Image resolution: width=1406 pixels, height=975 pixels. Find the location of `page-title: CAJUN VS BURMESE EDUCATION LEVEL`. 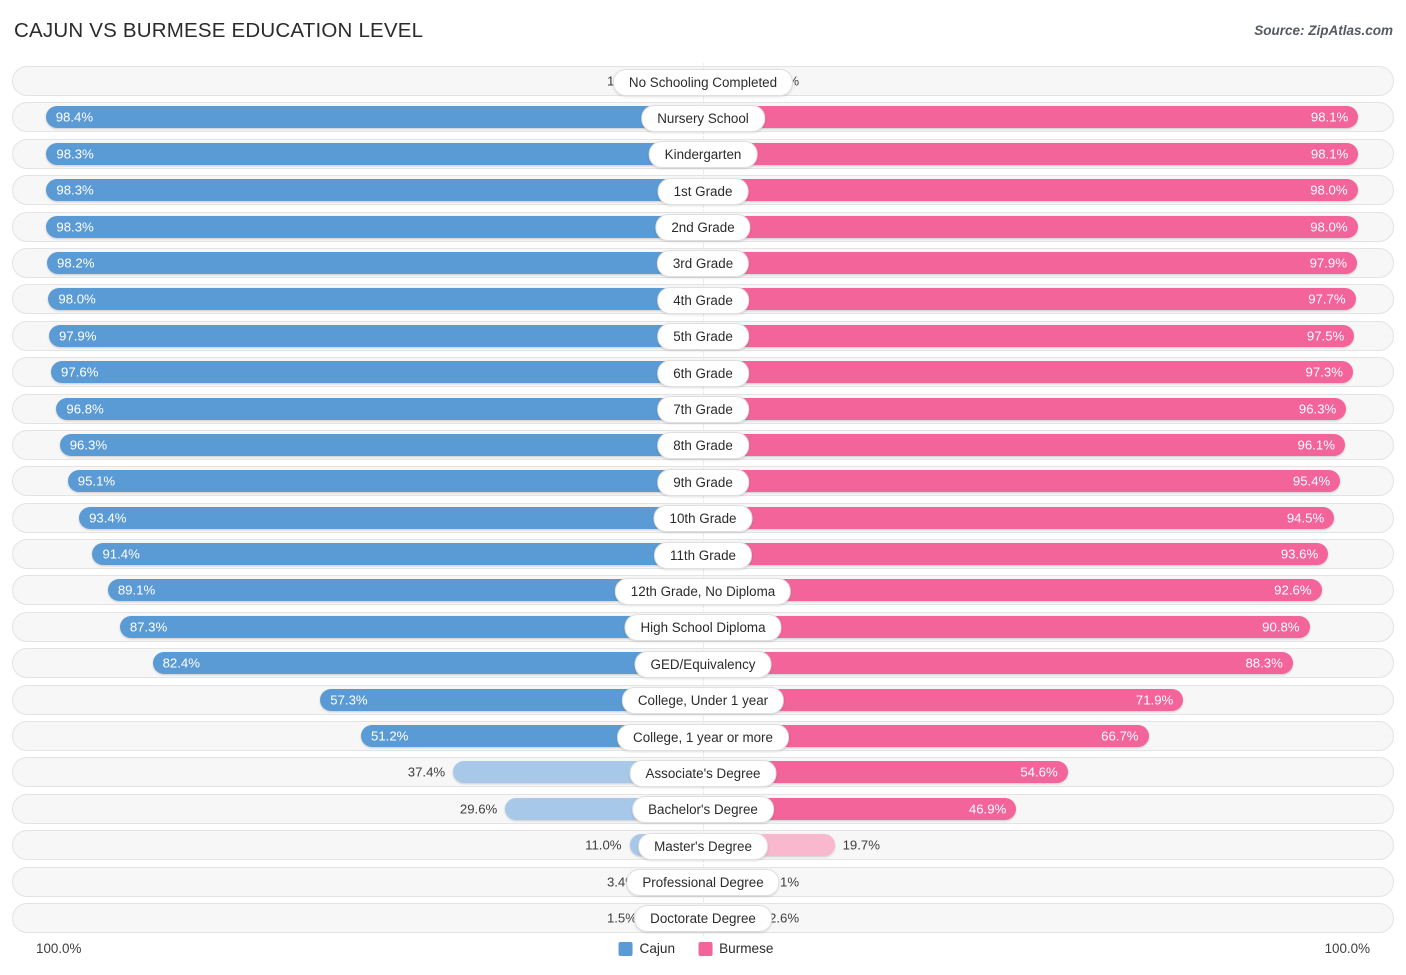

page-title: CAJUN VS BURMESE EDUCATION LEVEL is located at coordinates (219, 30).